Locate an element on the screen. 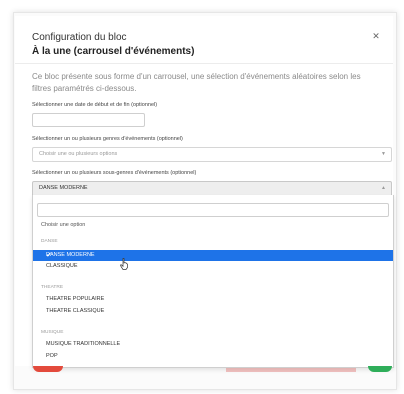  dropdown-option-placeholder: Choisir une option is located at coordinates (213, 225).